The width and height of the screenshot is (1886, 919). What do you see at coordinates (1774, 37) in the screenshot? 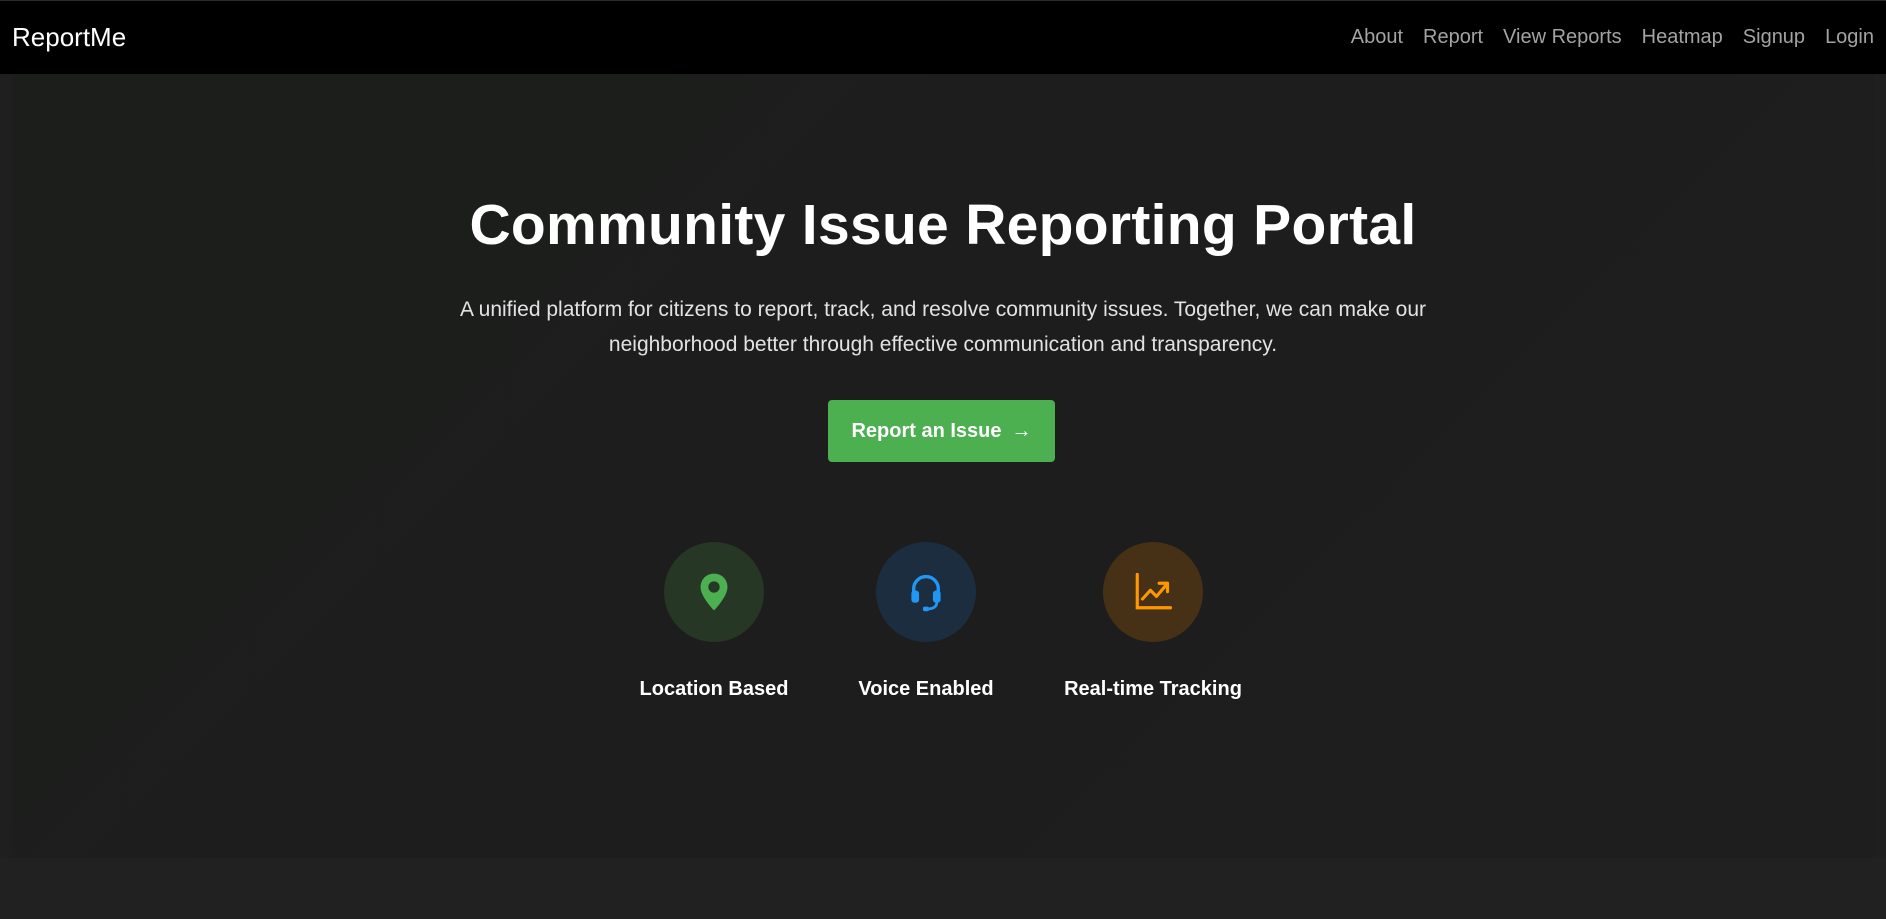
I see `nav-link-signup: Signup` at bounding box center [1774, 37].